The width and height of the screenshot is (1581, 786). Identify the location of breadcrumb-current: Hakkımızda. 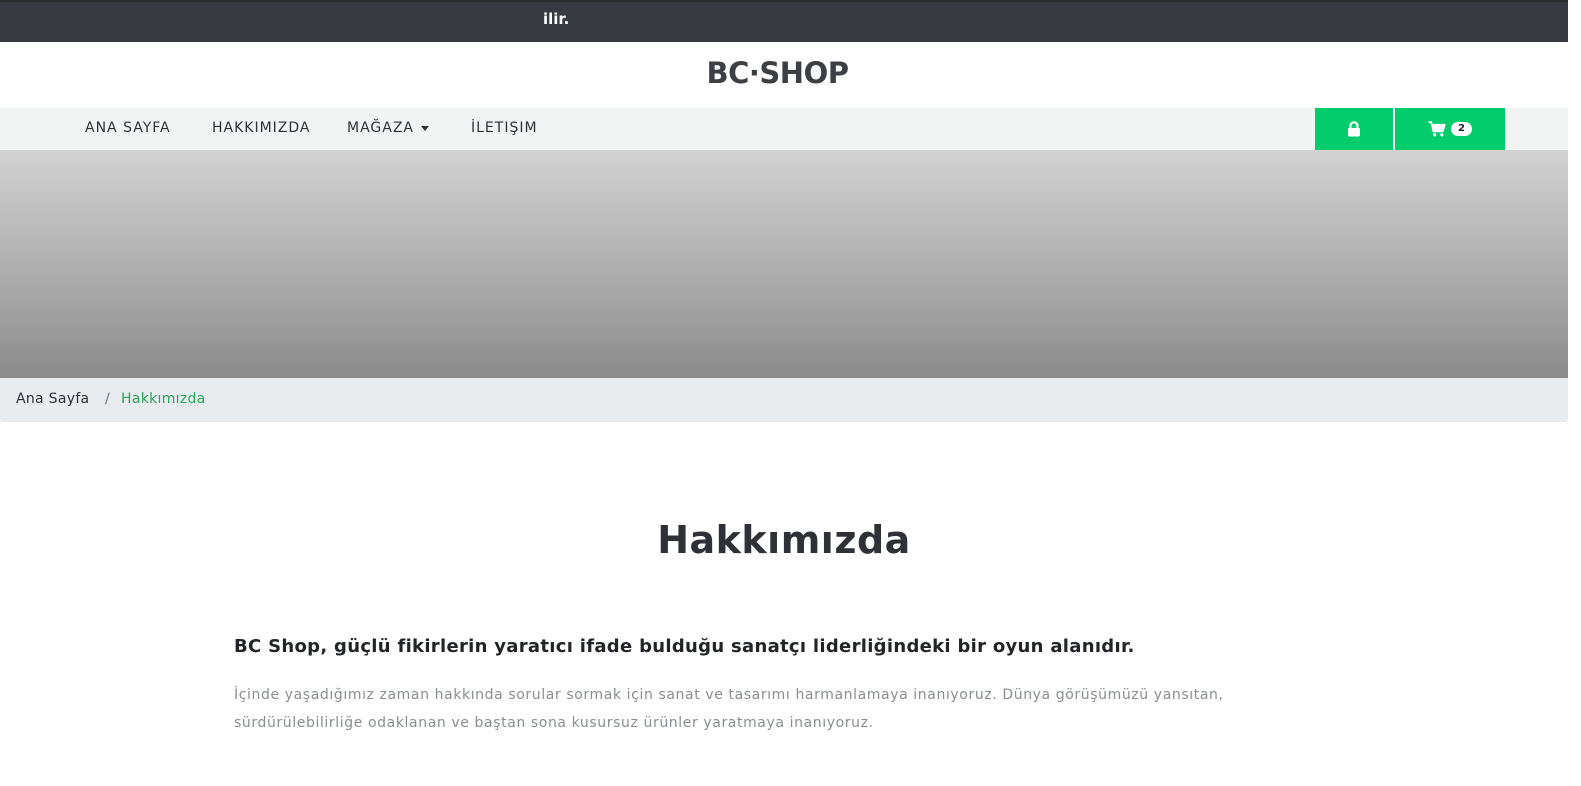
(163, 399).